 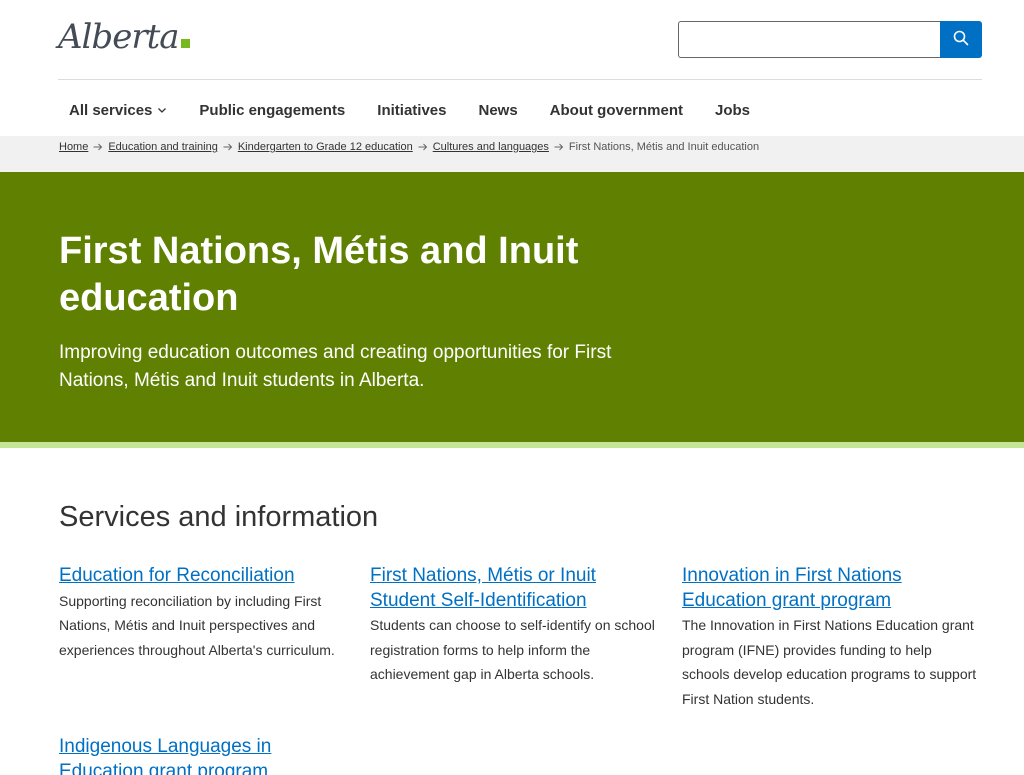 I want to click on breadcrumb-current: First Nations, Métis and Inuit education, so click(x=664, y=147).